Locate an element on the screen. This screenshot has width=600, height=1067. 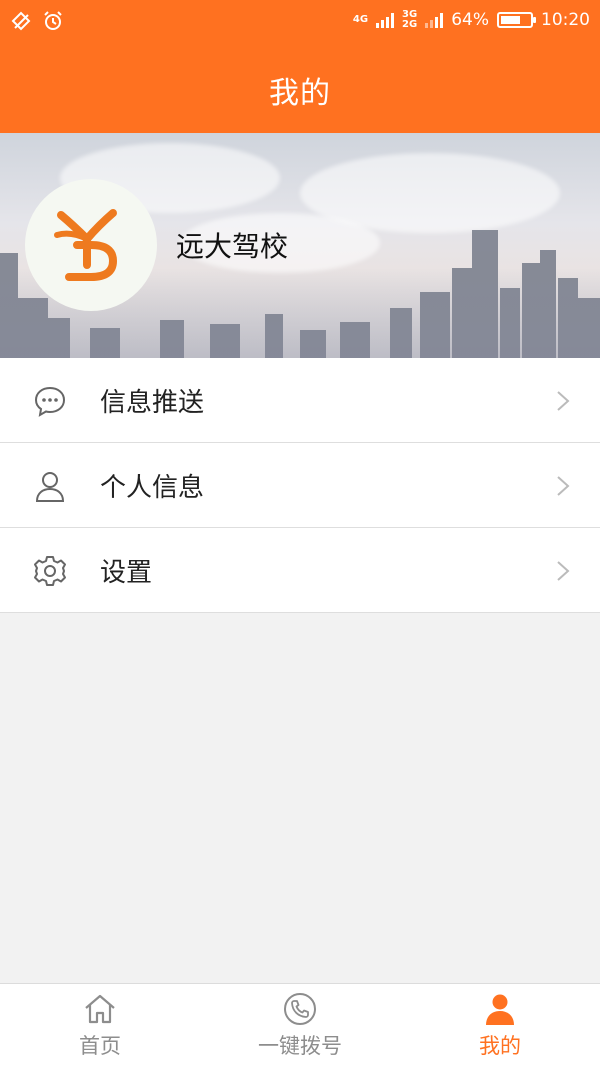
network-type-1: 4G is located at coordinates (360, 19).